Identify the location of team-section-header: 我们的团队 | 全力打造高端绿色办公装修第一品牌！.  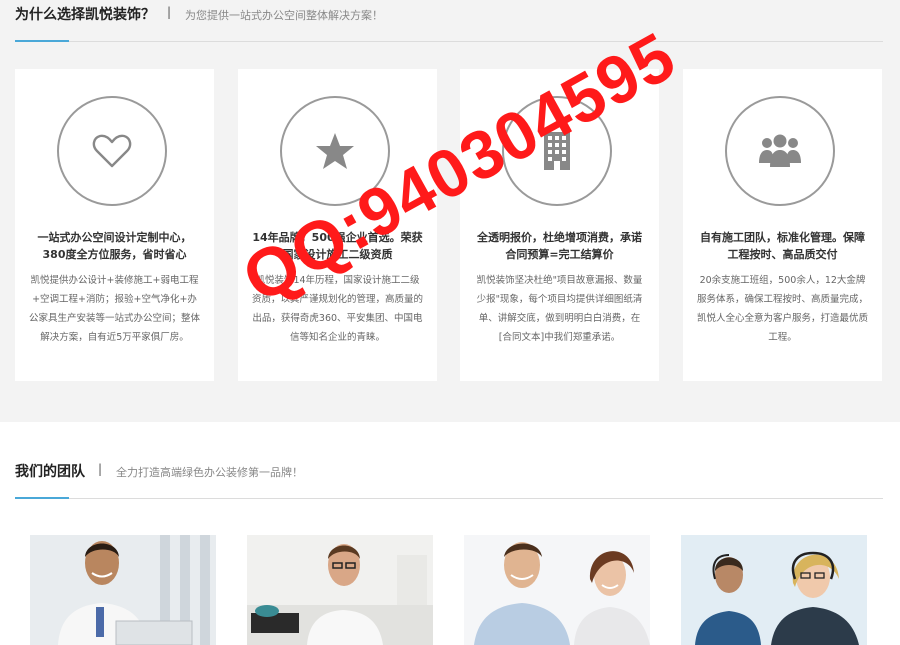
(449, 481).